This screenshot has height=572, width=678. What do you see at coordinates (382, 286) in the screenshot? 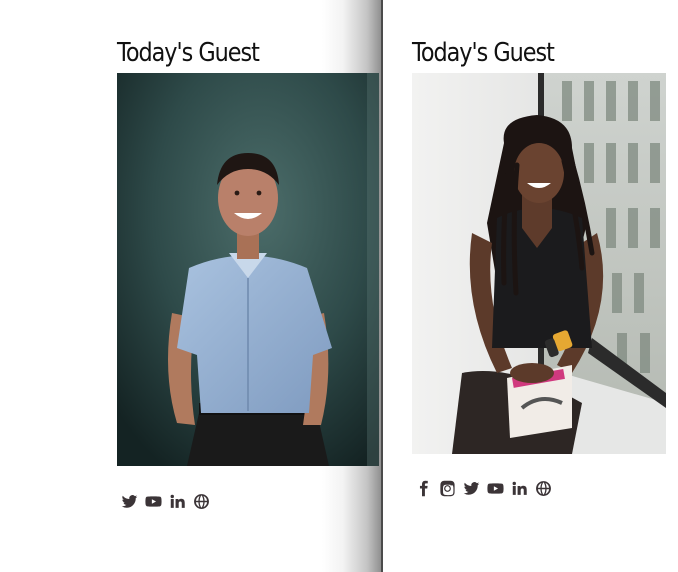
I see `page-divider` at bounding box center [382, 286].